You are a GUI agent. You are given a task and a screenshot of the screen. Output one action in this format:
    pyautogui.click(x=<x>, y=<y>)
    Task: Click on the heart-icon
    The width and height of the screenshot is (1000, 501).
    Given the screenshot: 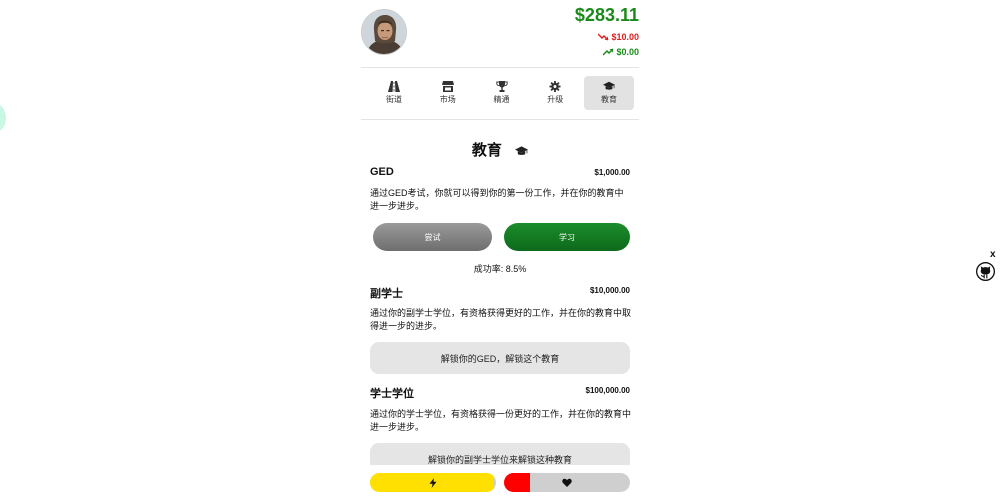 What is the action you would take?
    pyautogui.click(x=567, y=482)
    